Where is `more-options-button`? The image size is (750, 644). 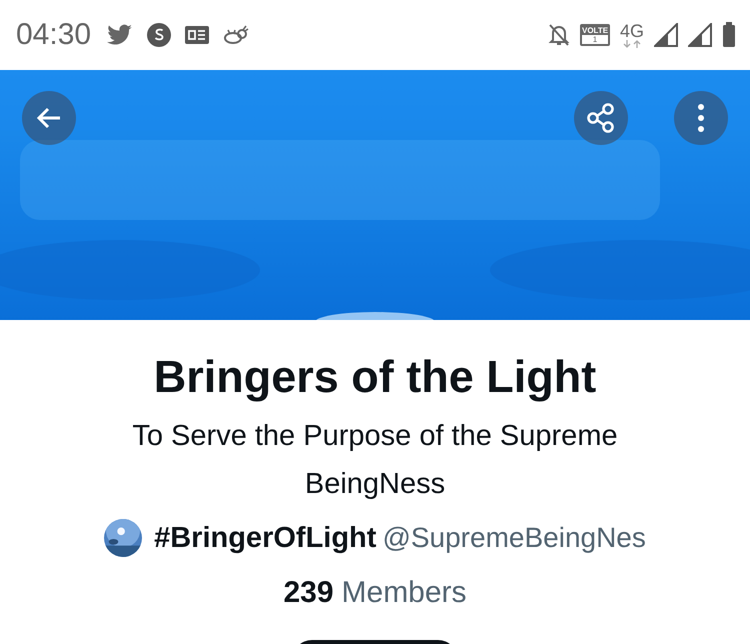
more-options-button is located at coordinates (701, 118).